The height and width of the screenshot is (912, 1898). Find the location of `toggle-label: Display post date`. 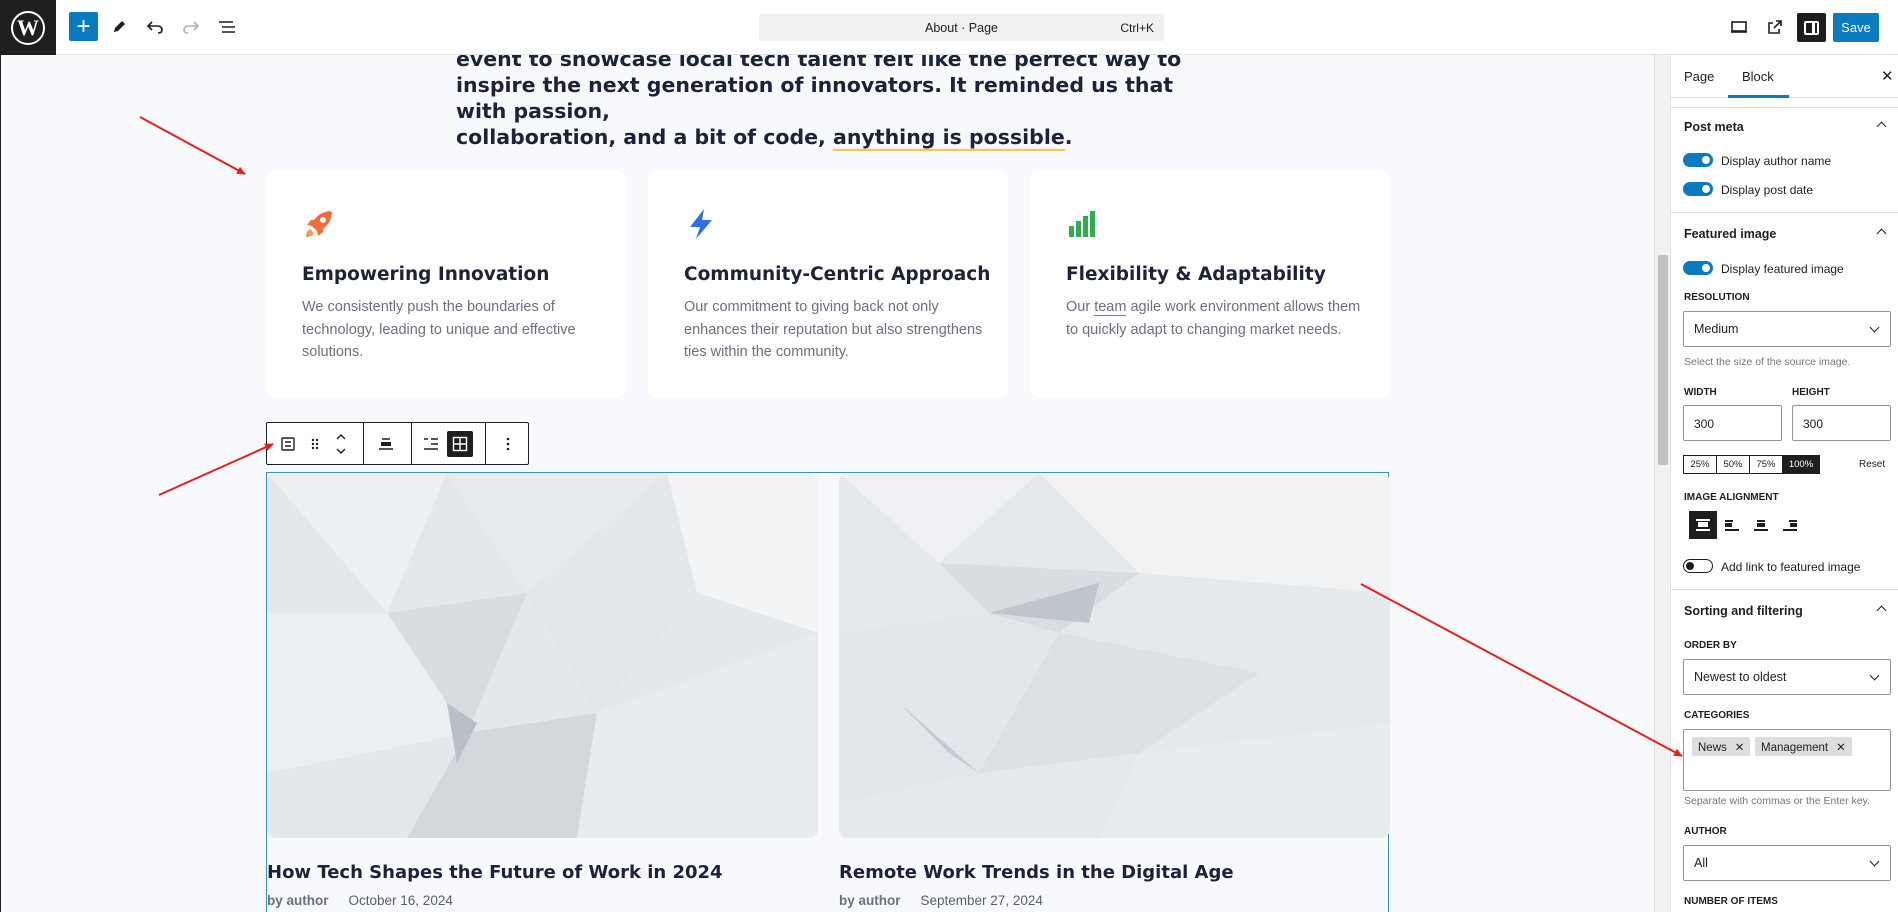

toggle-label: Display post date is located at coordinates (1767, 190).